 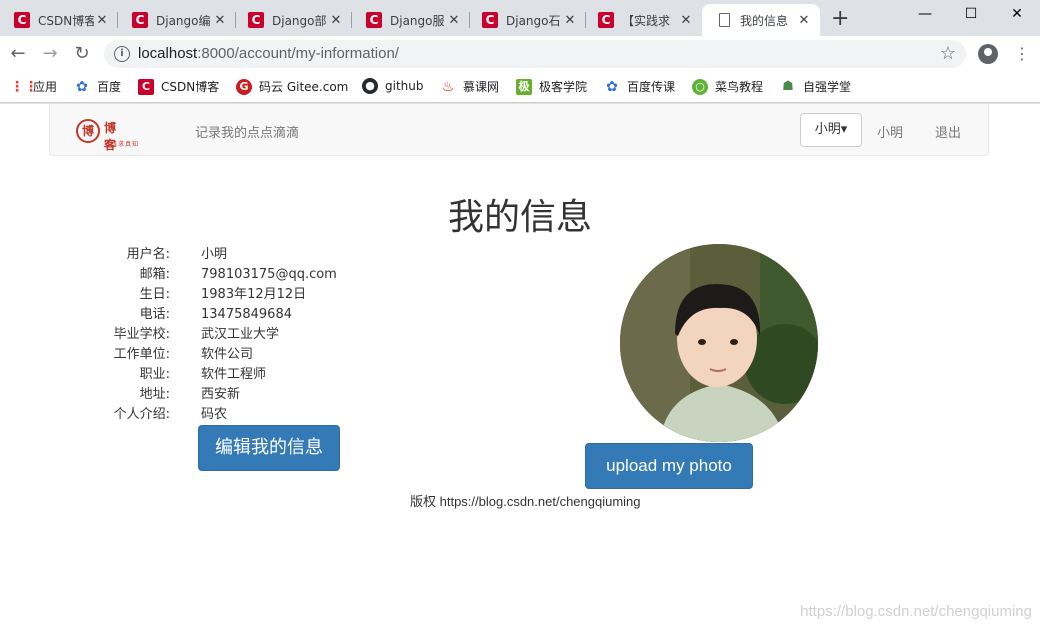 What do you see at coordinates (254, 294) in the screenshot?
I see `field-value: 1983年12月12日` at bounding box center [254, 294].